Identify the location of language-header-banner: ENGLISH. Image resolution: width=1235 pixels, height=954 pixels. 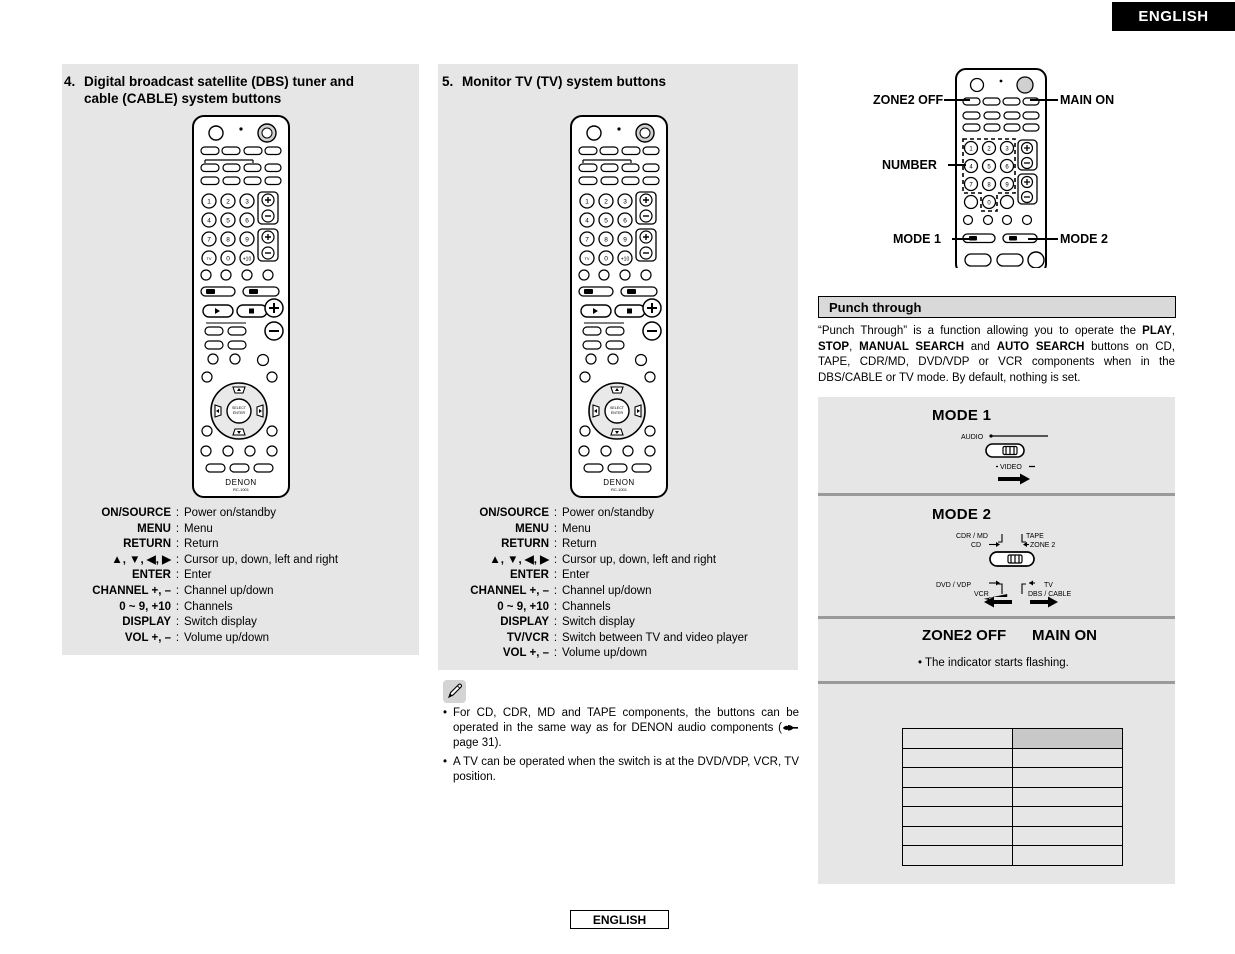
(1173, 16).